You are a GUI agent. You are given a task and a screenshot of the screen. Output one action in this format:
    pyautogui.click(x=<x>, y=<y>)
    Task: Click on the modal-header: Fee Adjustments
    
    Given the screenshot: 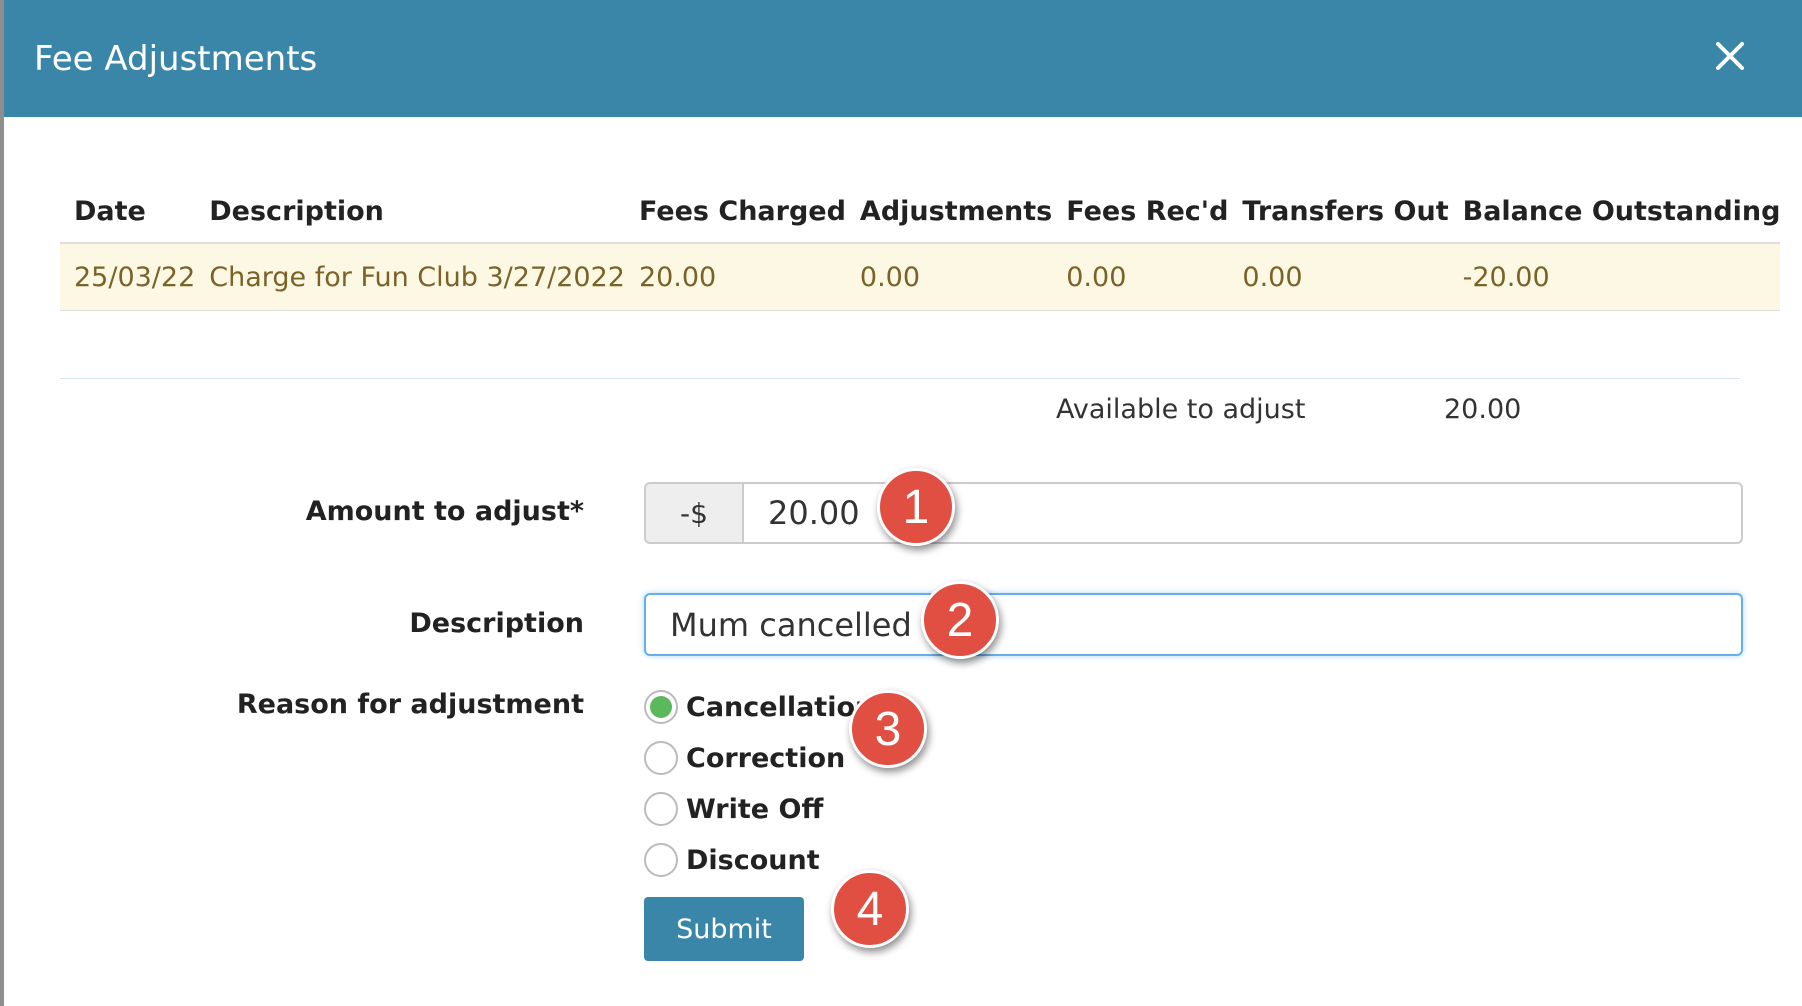 What is the action you would take?
    pyautogui.click(x=903, y=58)
    